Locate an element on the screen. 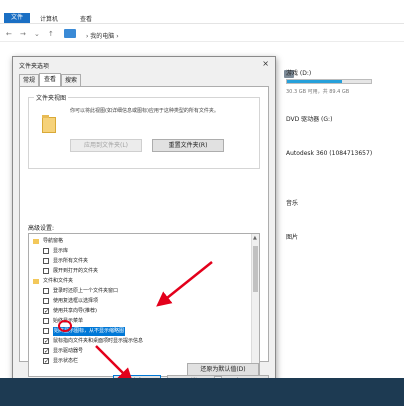 Image resolution: width=404 pixels, height=406 pixels. annotation-arrows is located at coordinates (154, 322).